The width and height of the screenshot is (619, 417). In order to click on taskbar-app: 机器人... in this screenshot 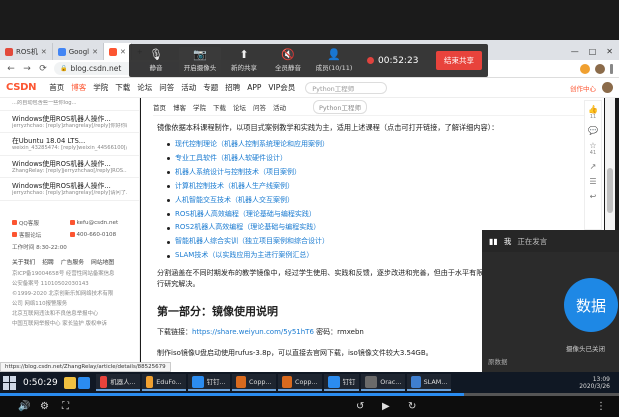, I will do `click(117, 382)`.